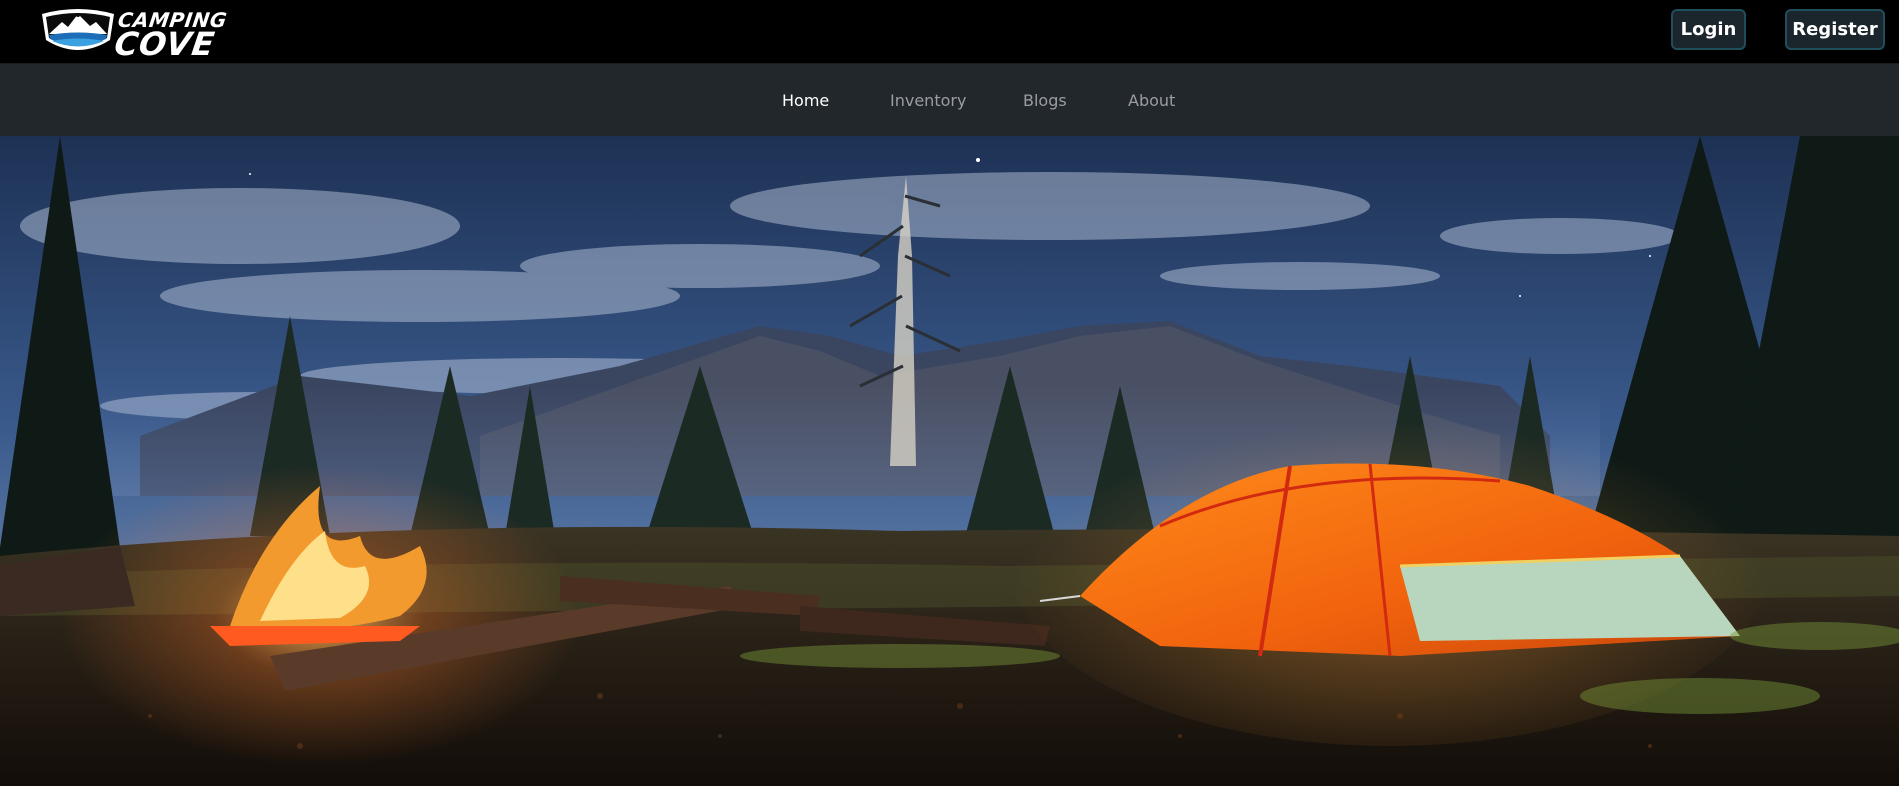 This screenshot has width=1899, height=786. Describe the element at coordinates (165, 44) in the screenshot. I see `brand-line-2: COVE` at that location.